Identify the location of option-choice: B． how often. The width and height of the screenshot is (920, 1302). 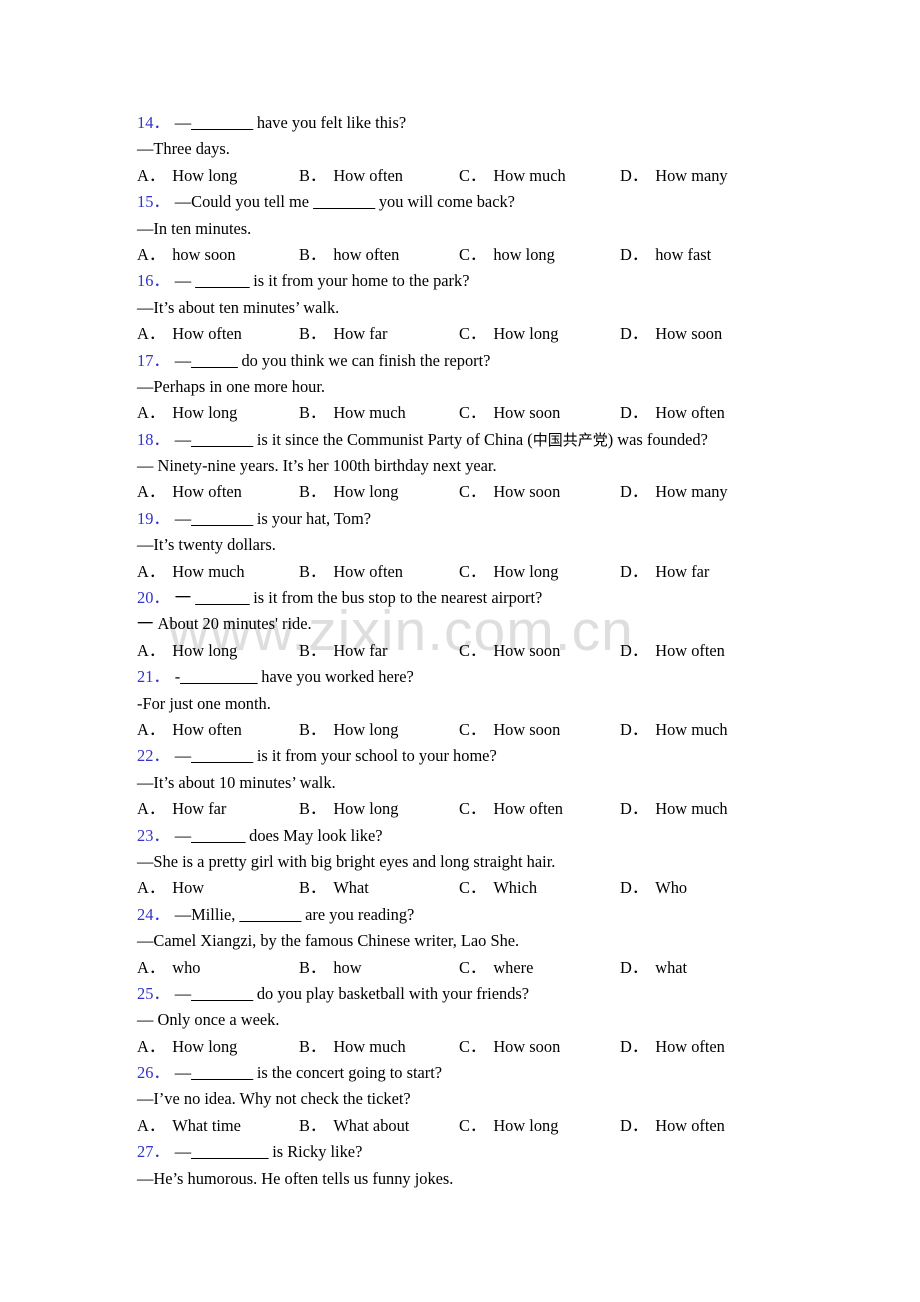
(349, 255).